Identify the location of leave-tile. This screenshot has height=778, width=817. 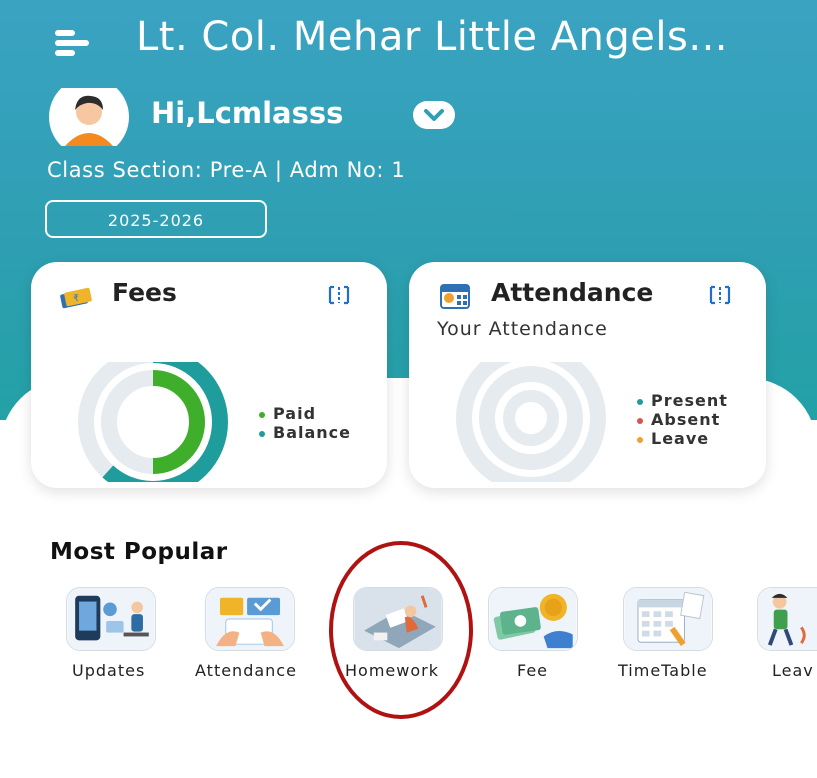
(787, 619).